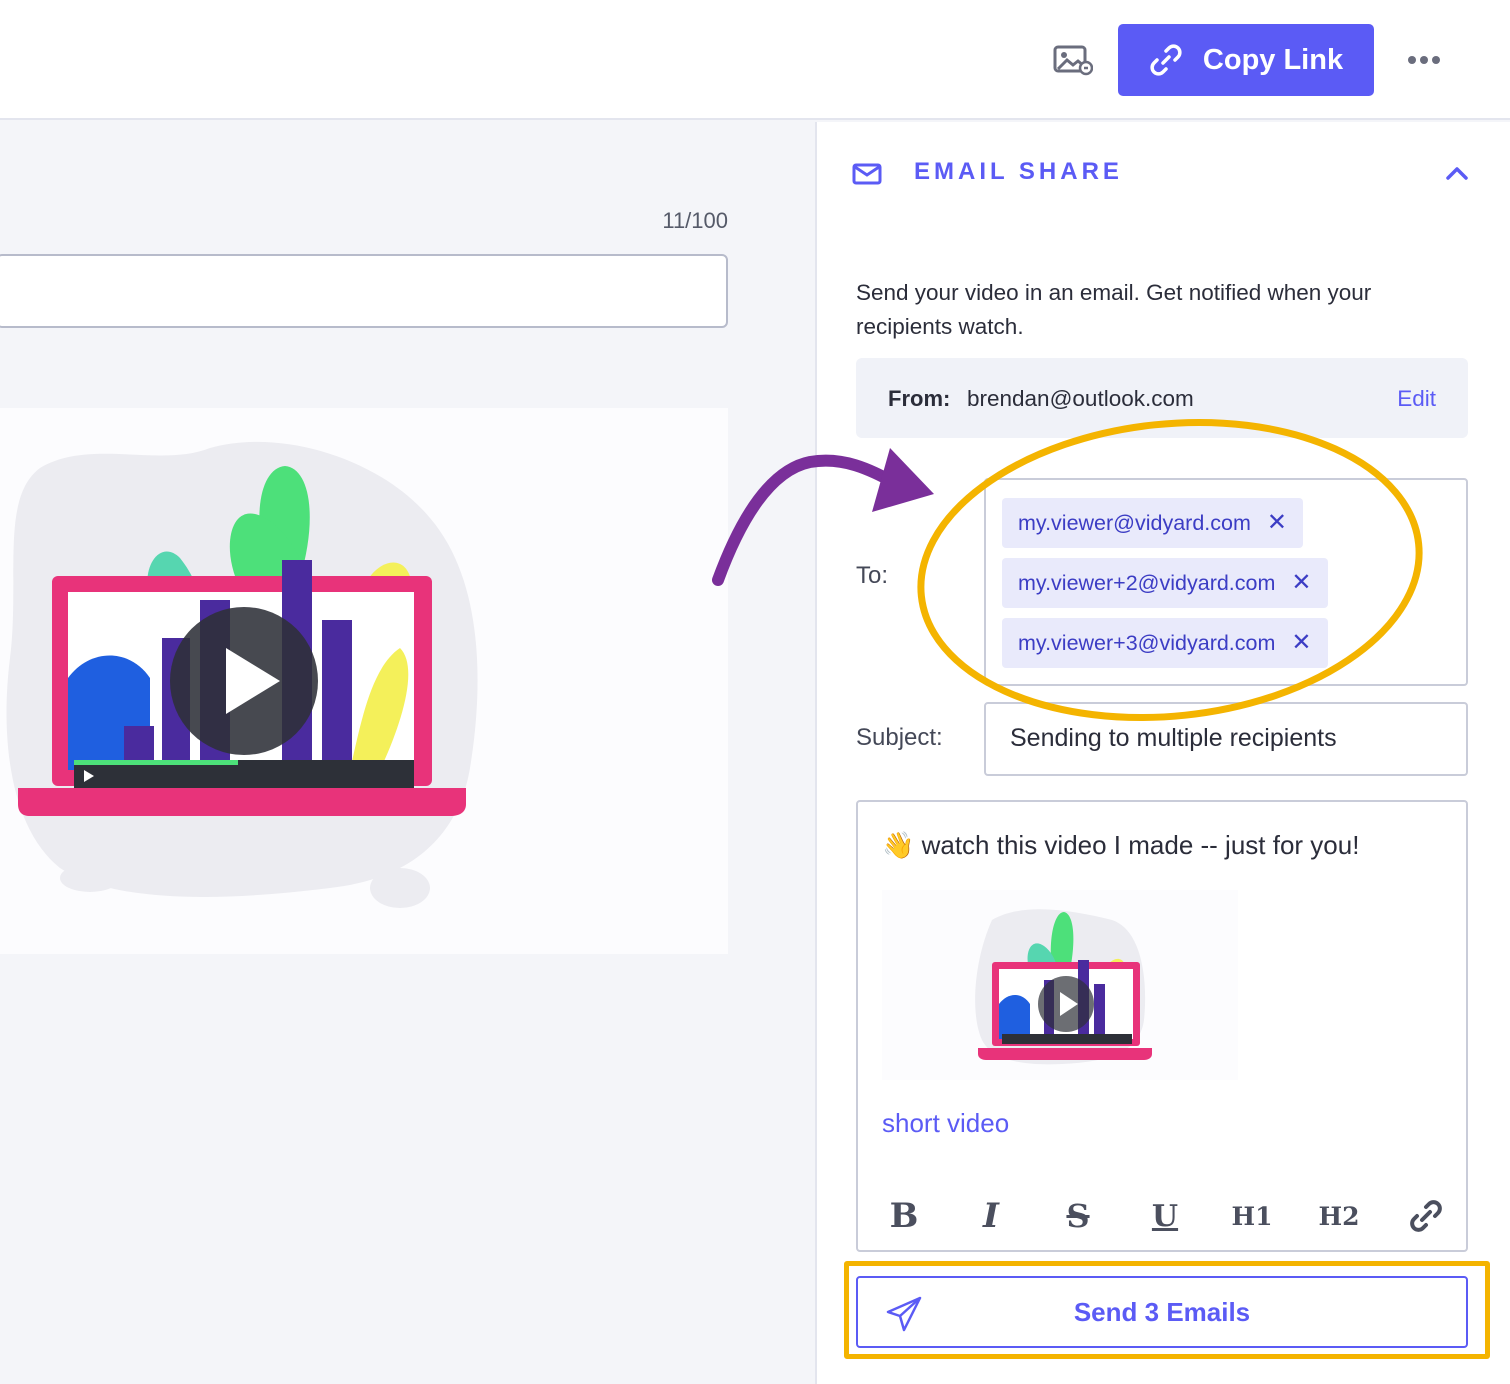 The image size is (1510, 1384). Describe the element at coordinates (1424, 60) in the screenshot. I see `more-options-button` at that location.